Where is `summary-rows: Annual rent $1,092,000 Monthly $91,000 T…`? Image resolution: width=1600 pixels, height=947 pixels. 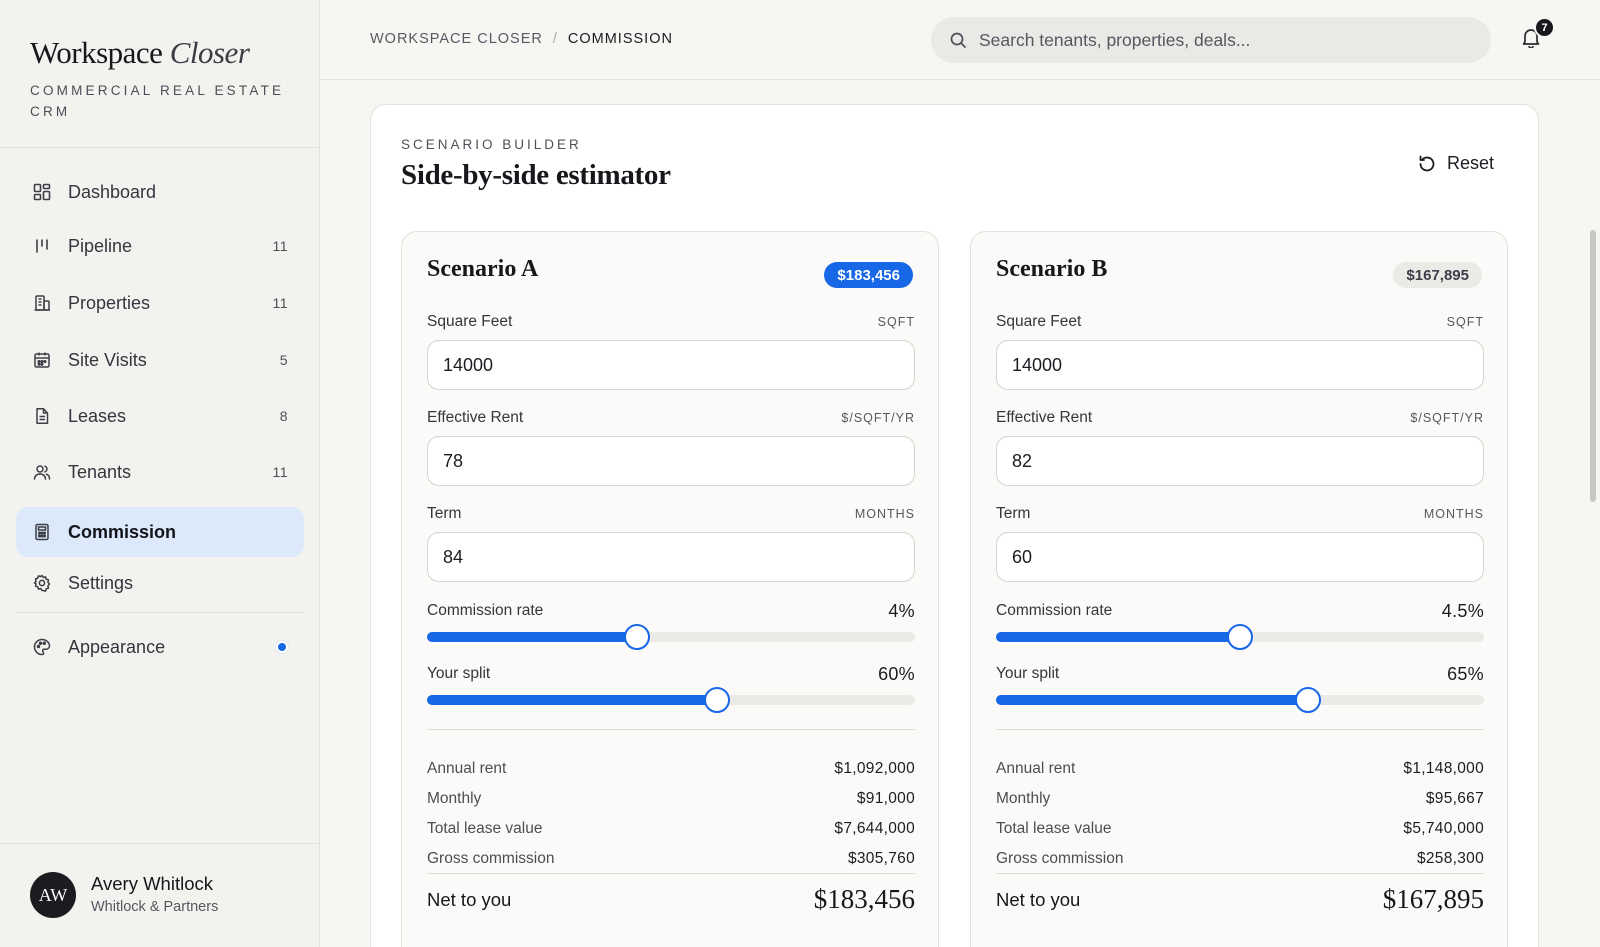
summary-rows: Annual rent $1,092,000 Monthly $91,000 T… is located at coordinates (671, 814).